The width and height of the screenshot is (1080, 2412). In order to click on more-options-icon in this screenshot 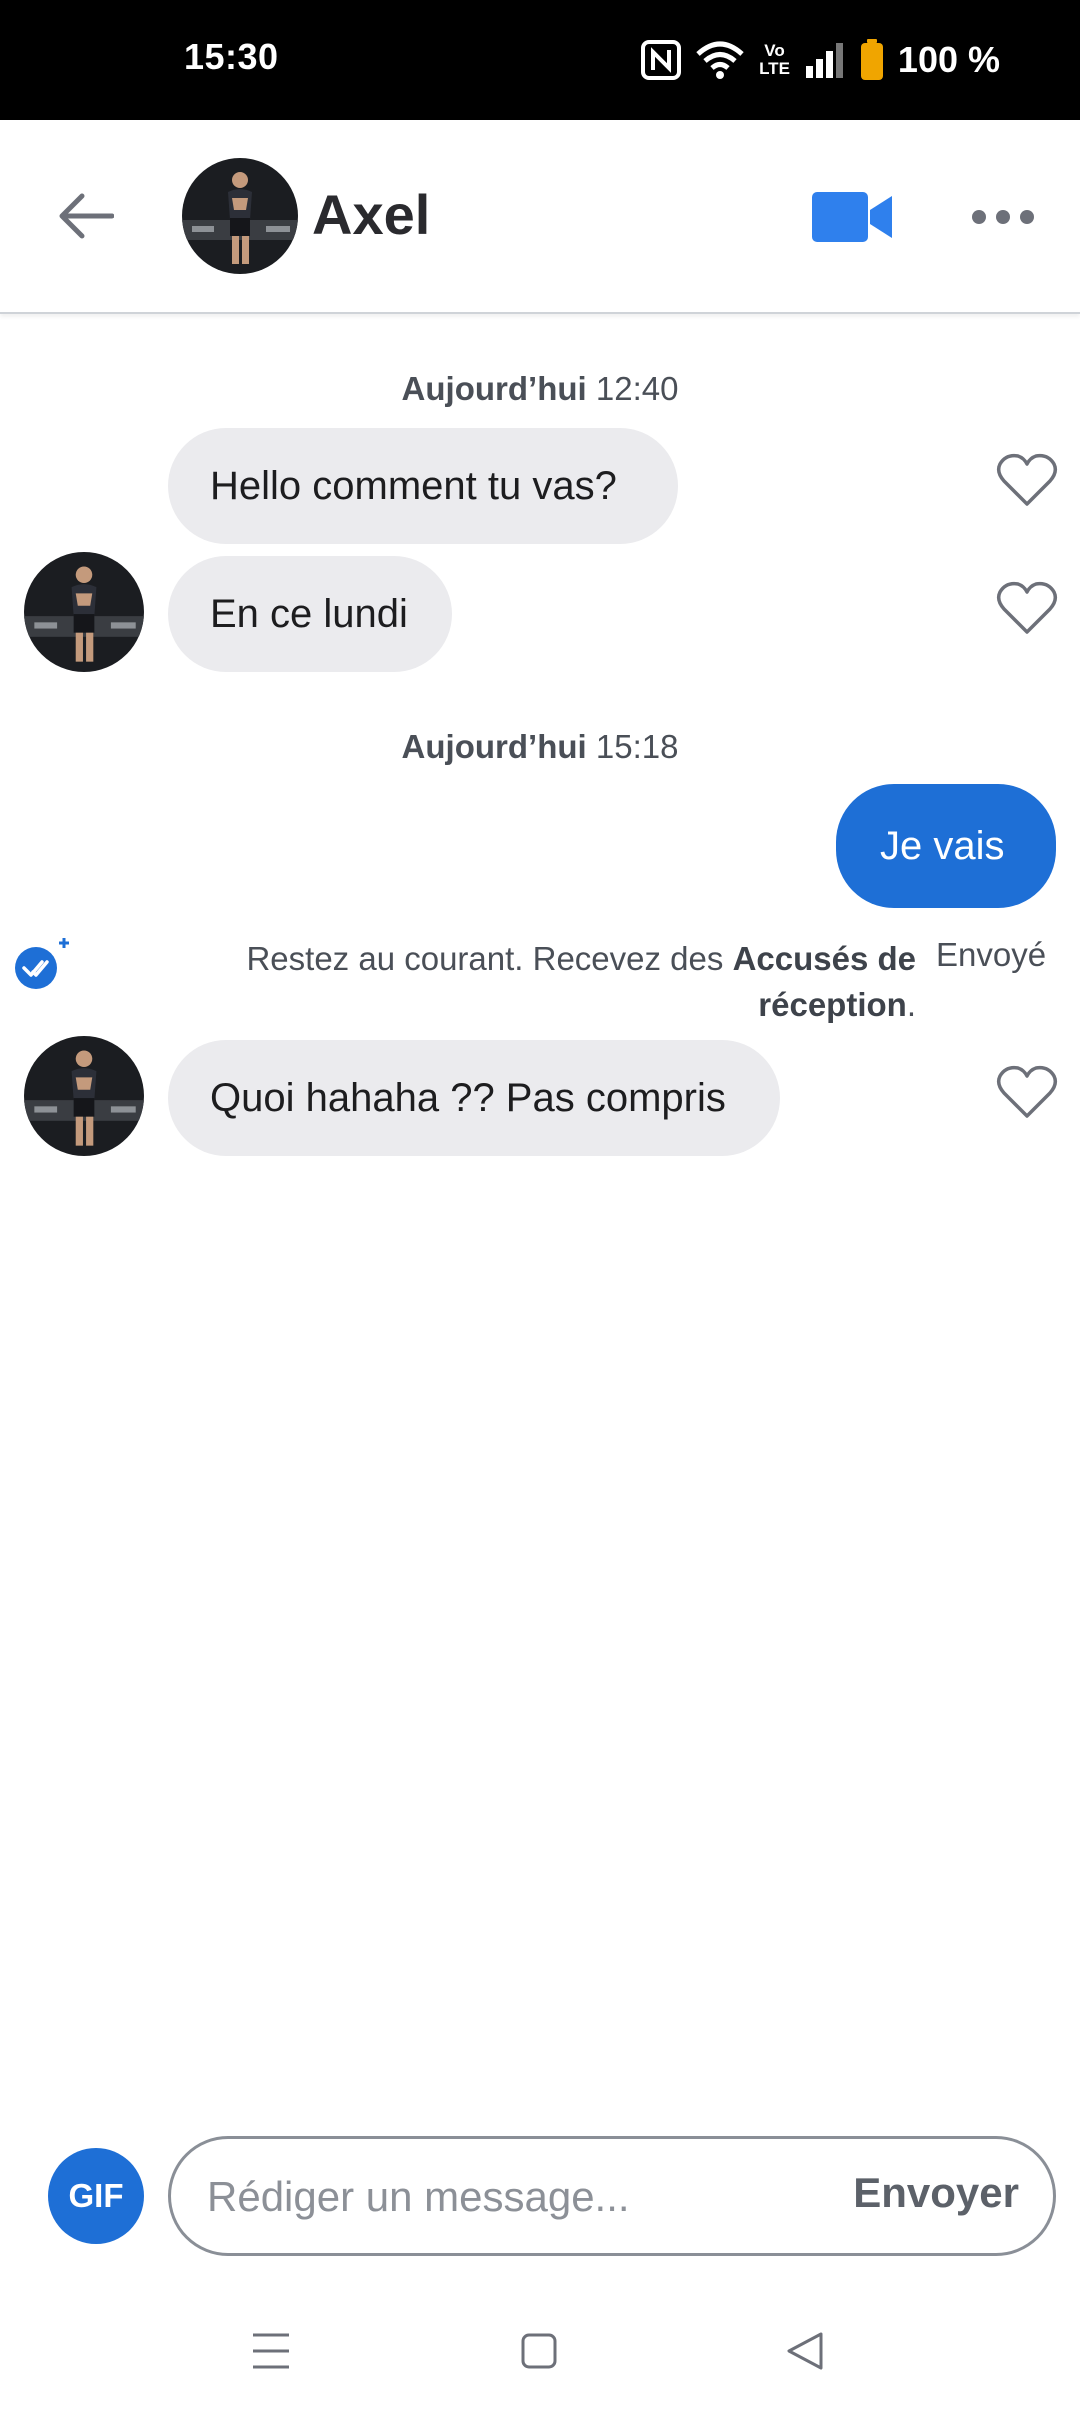, I will do `click(1003, 217)`.